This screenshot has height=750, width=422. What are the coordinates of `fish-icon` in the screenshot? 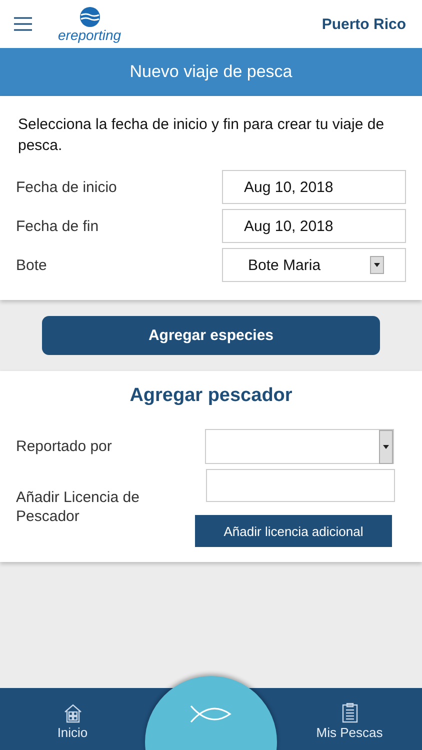 It's located at (211, 714).